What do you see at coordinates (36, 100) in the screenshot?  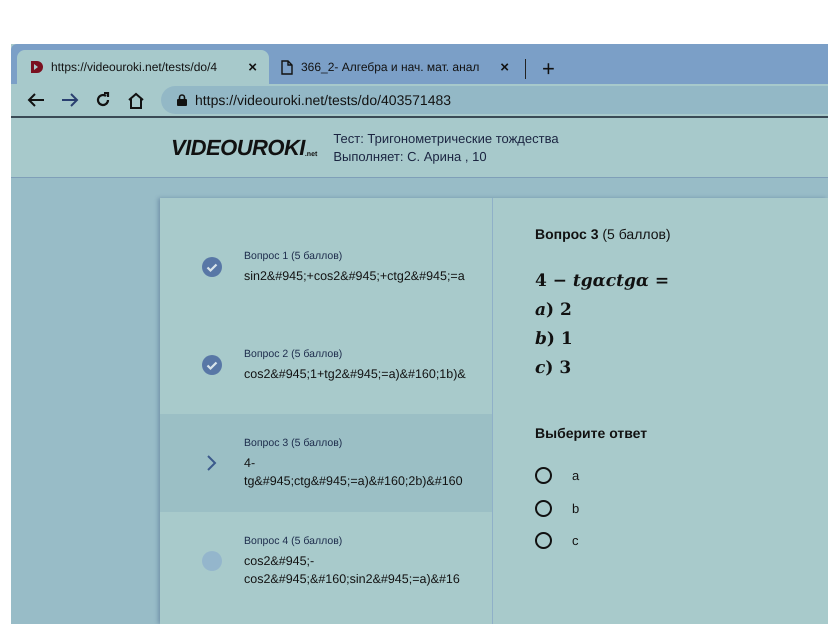 I see `back-icon` at bounding box center [36, 100].